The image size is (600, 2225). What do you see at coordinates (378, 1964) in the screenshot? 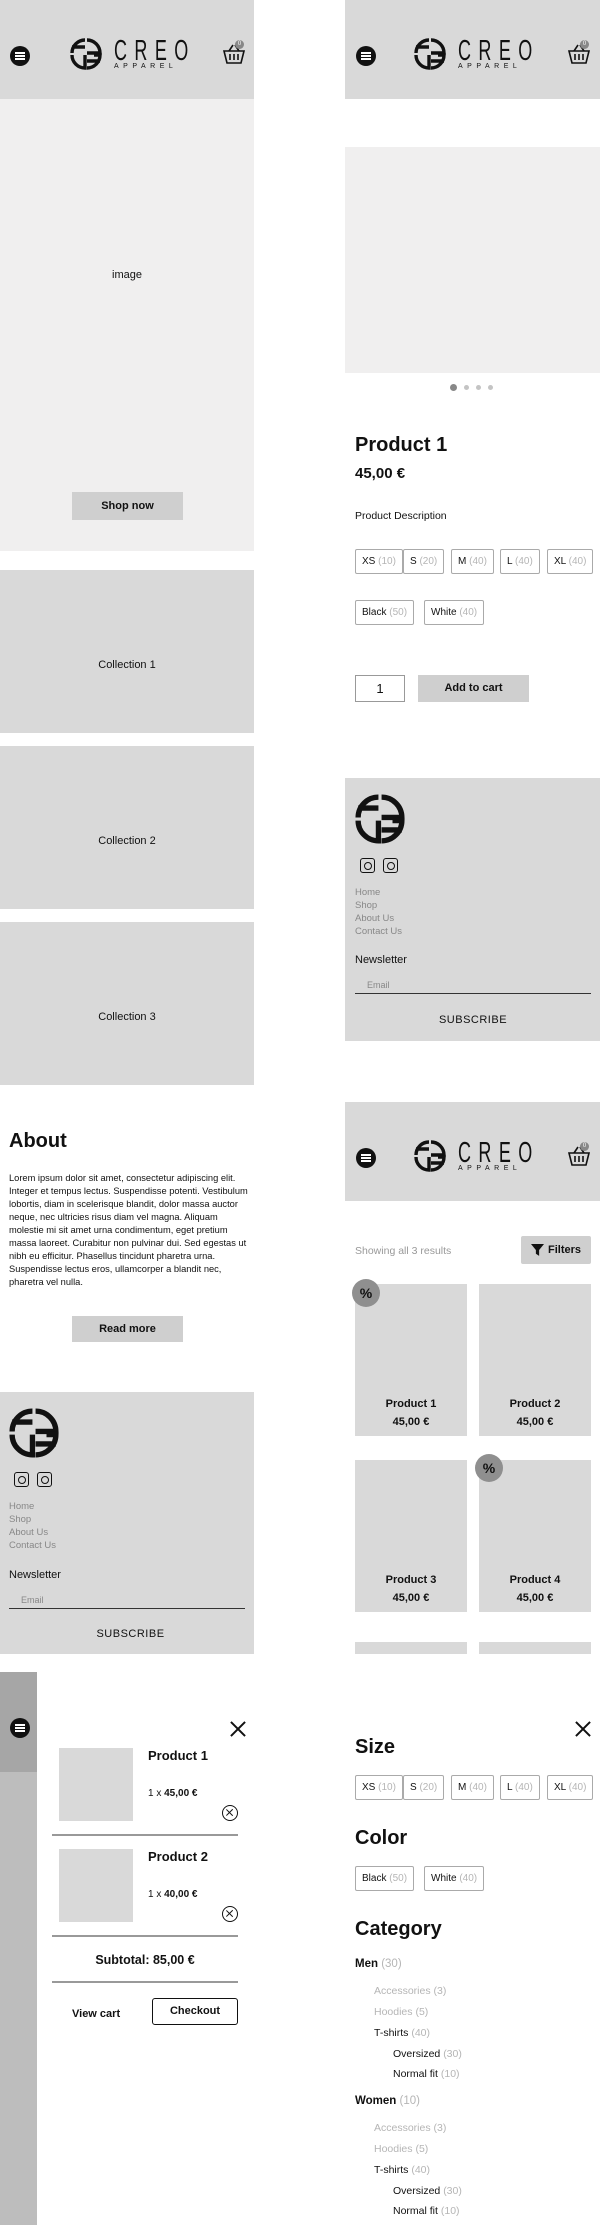
I see `category-men: Men (30)` at bounding box center [378, 1964].